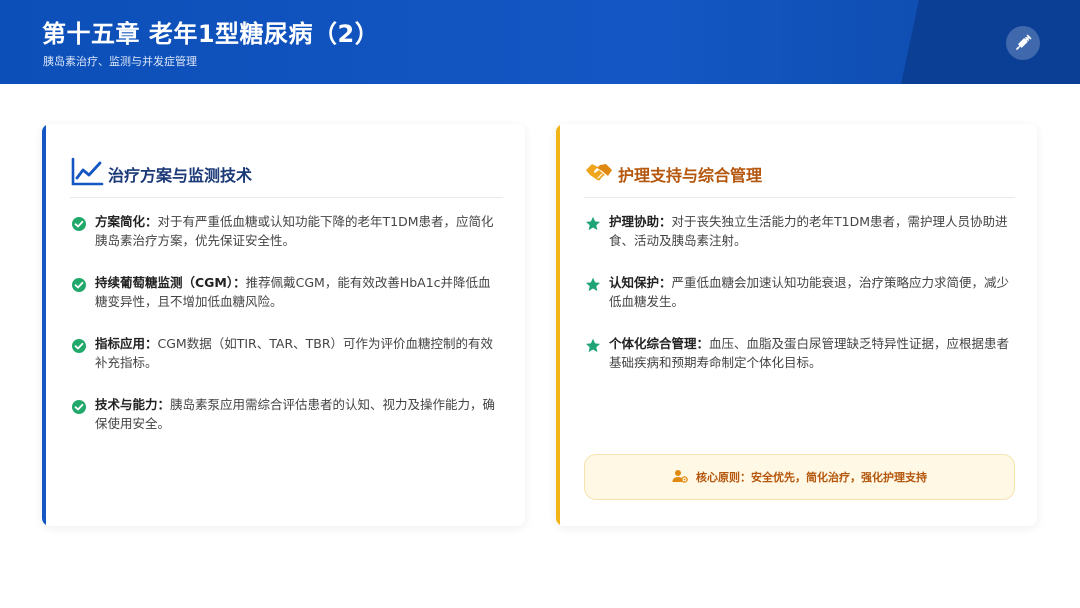 This screenshot has height=608, width=1080. I want to click on page-header: 第十五章 老年1型糖尿病（2） 胰岛素治疗、监测与并发症管理, so click(540, 42).